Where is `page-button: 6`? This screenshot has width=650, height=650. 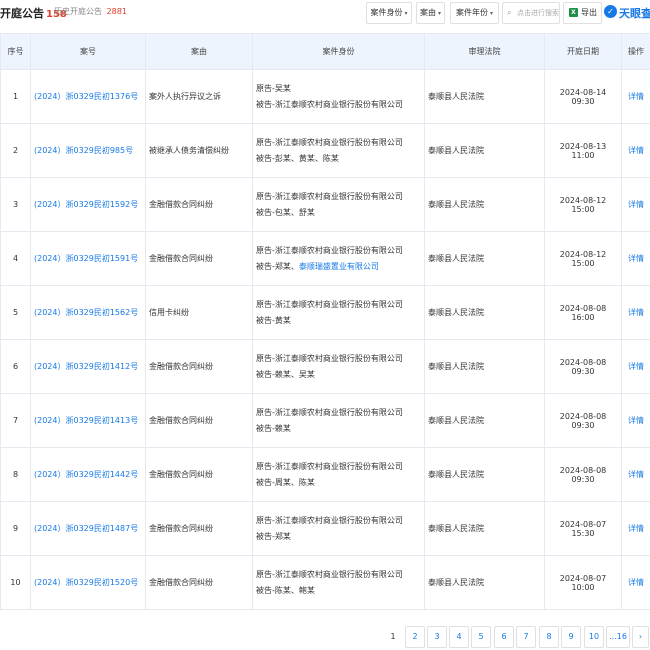
page-button: 6 is located at coordinates (504, 637).